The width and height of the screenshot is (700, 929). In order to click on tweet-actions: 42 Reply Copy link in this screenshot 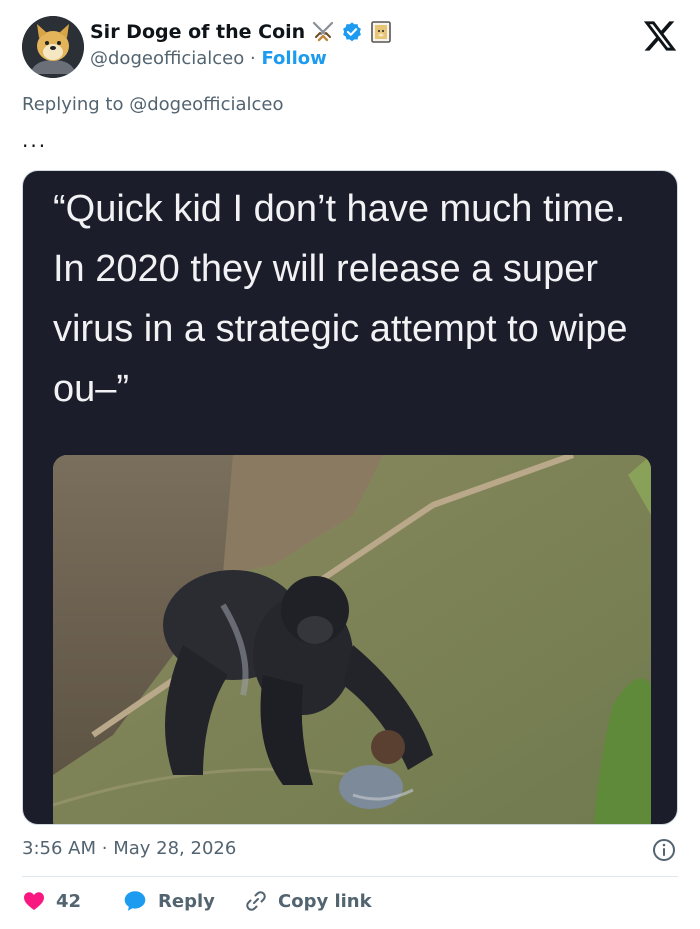, I will do `click(197, 901)`.